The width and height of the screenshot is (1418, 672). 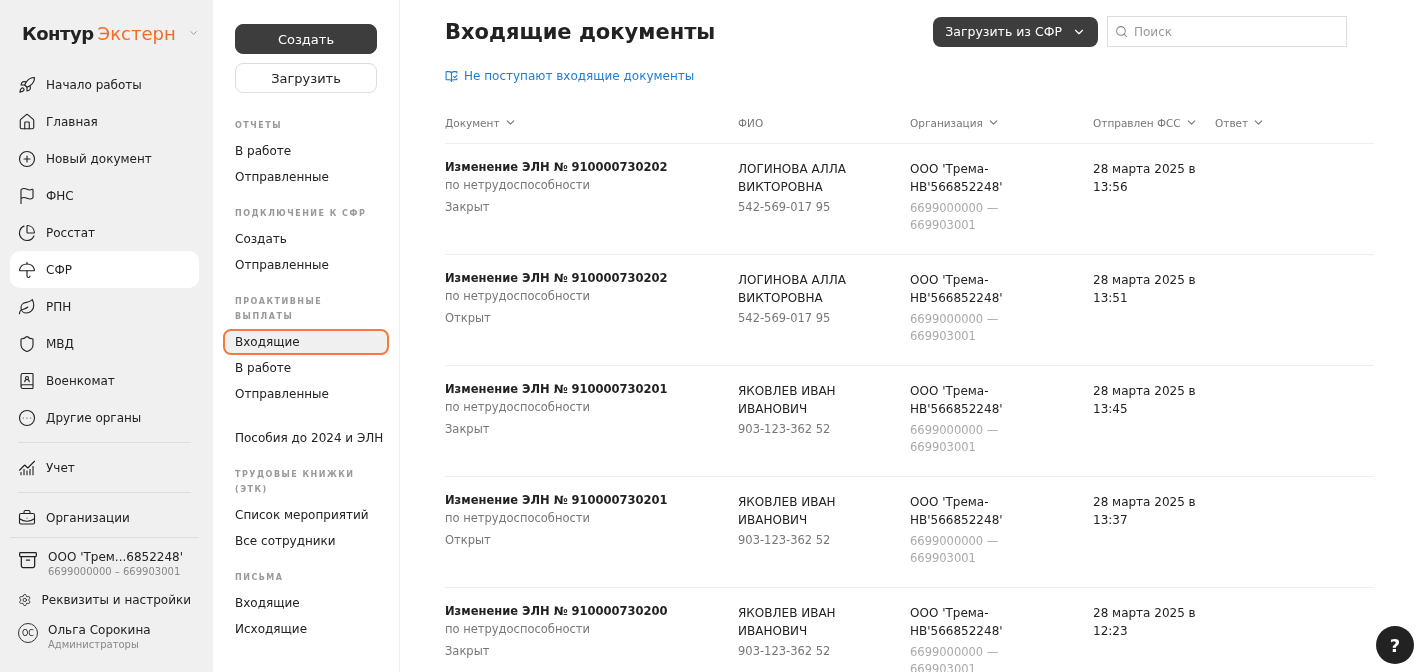 I want to click on subnav-item: Список мероприятий, so click(x=306, y=515).